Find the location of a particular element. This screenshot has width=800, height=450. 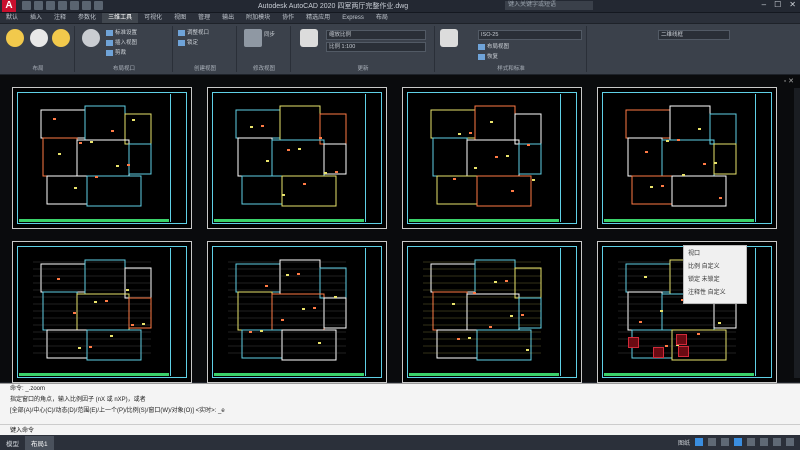

tab-model: 模型 is located at coordinates (12, 443).